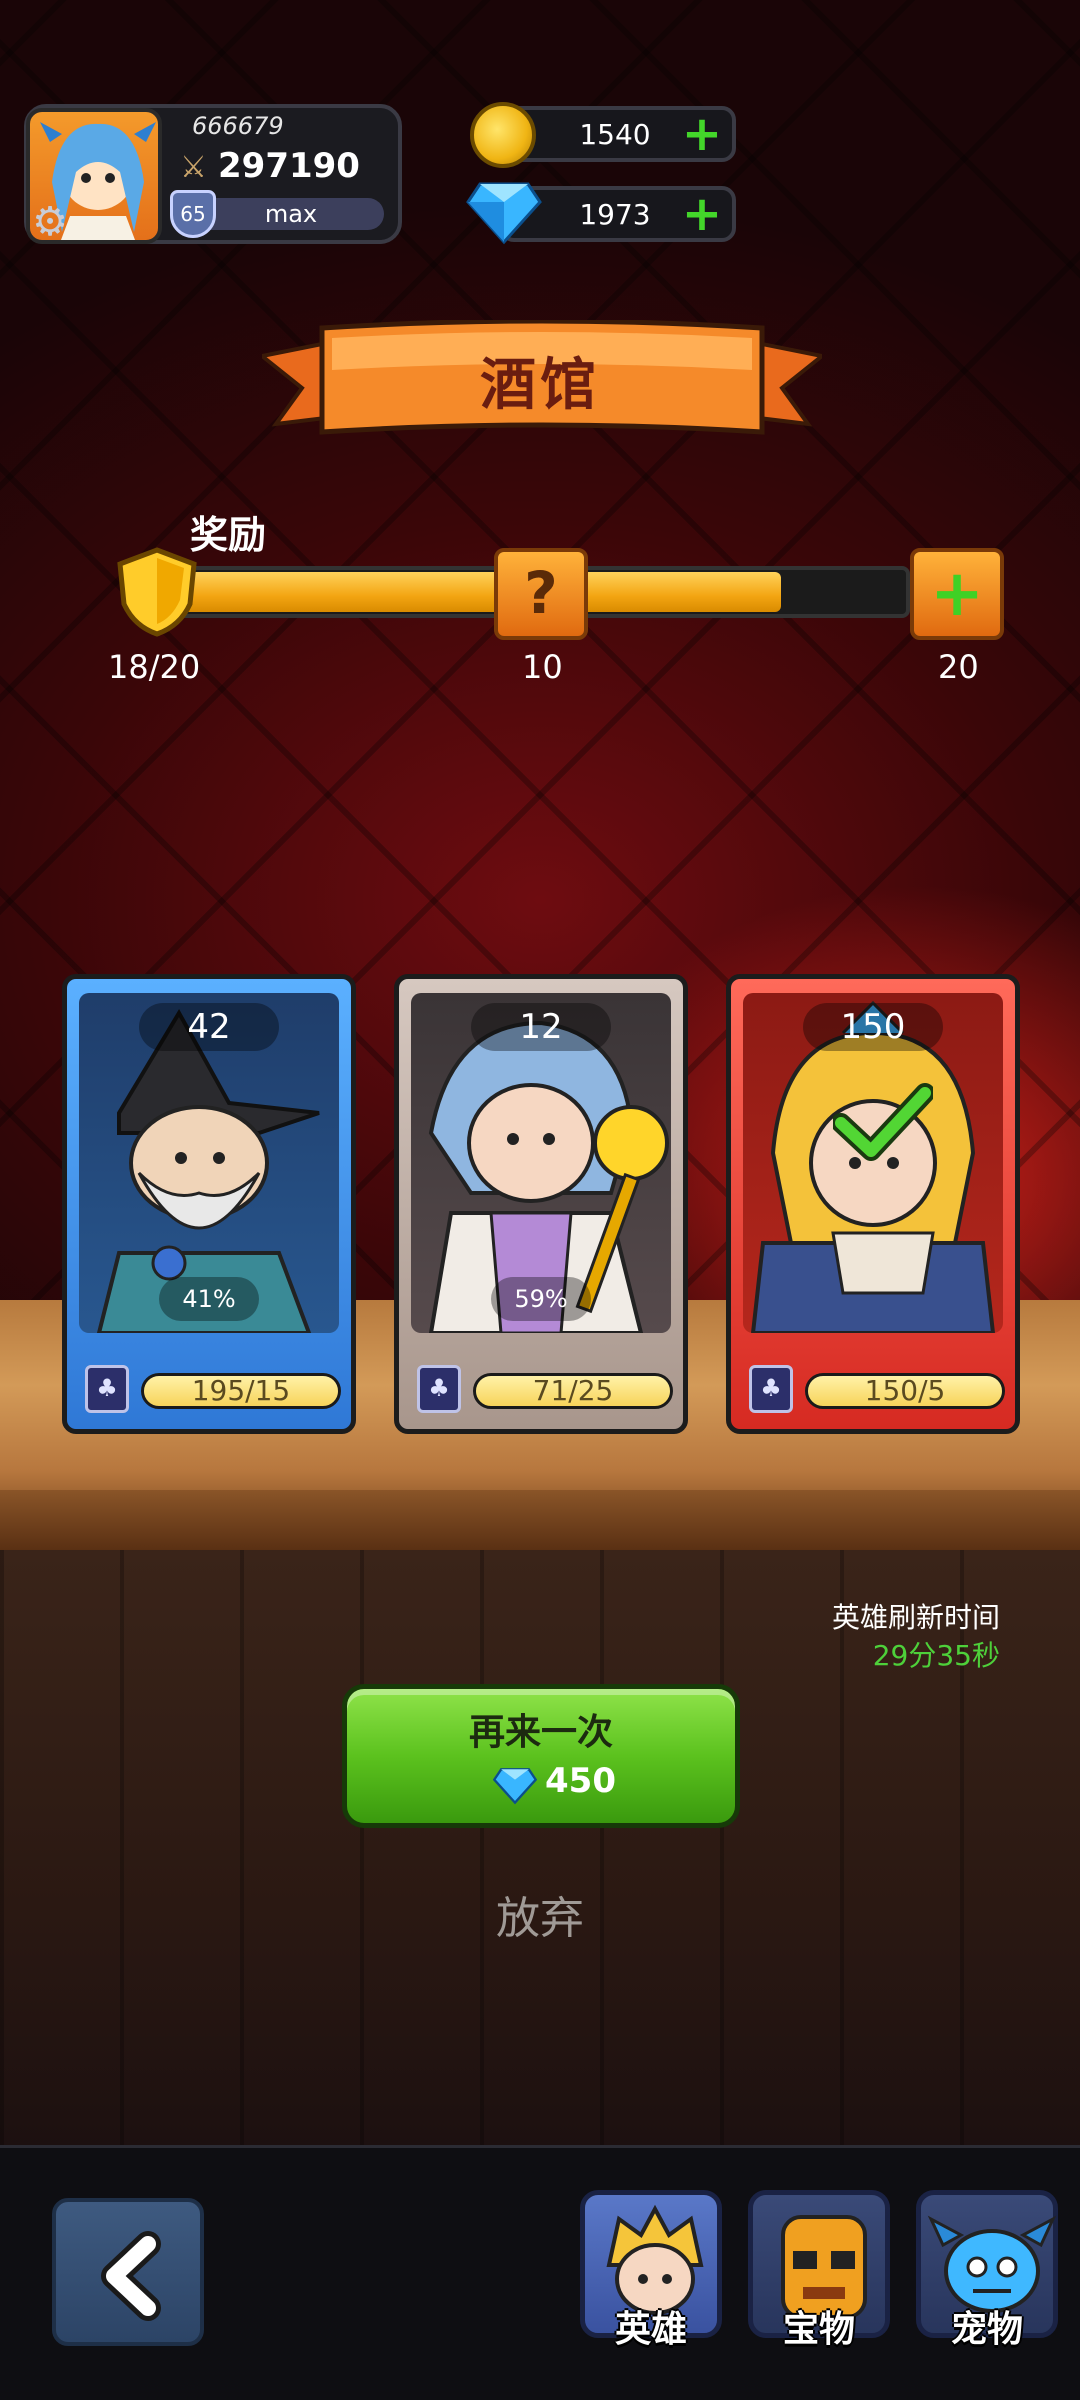  I want to click on fragment-progress: 71/25, so click(573, 1391).